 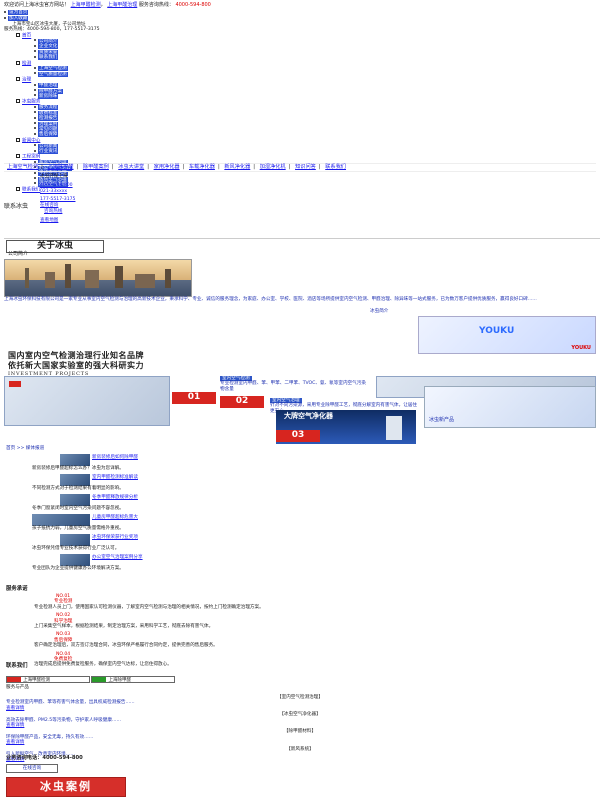 What do you see at coordinates (273, 167) in the screenshot?
I see `nav-item: 加湿净化机` at bounding box center [273, 167].